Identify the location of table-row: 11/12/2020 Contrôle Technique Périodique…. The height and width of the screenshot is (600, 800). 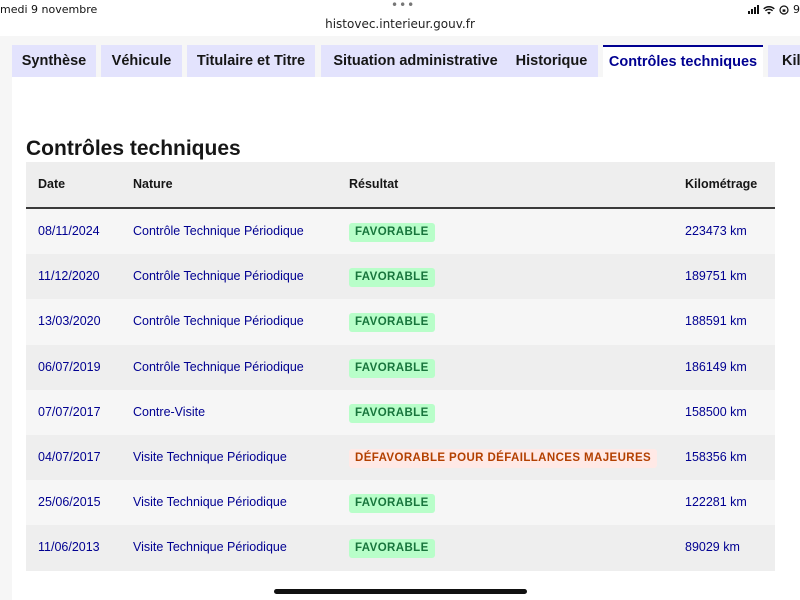
(400, 277).